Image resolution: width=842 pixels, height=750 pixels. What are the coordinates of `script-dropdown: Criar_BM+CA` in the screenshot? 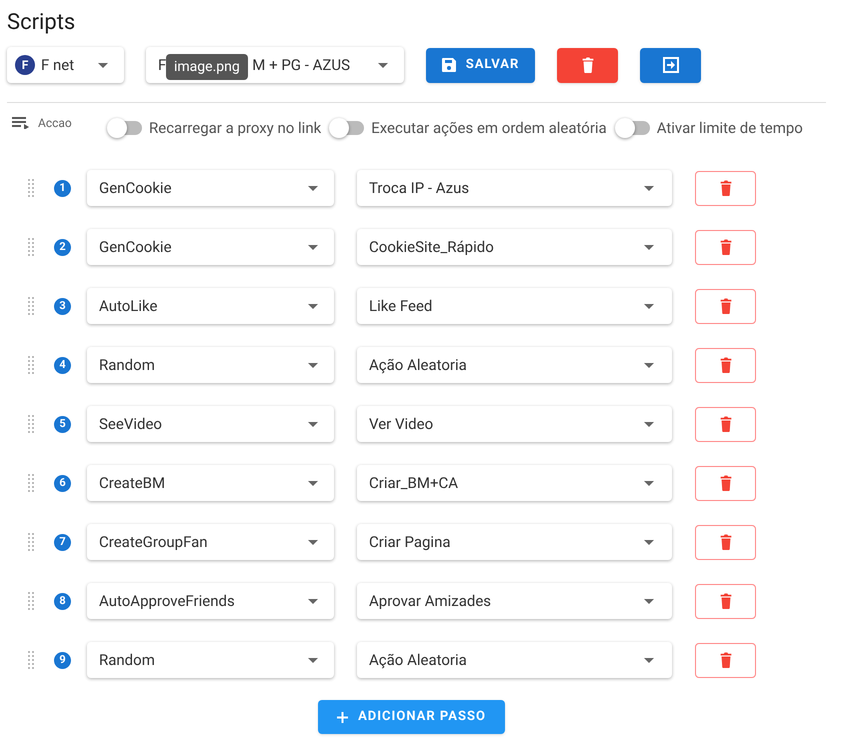 It's located at (514, 483).